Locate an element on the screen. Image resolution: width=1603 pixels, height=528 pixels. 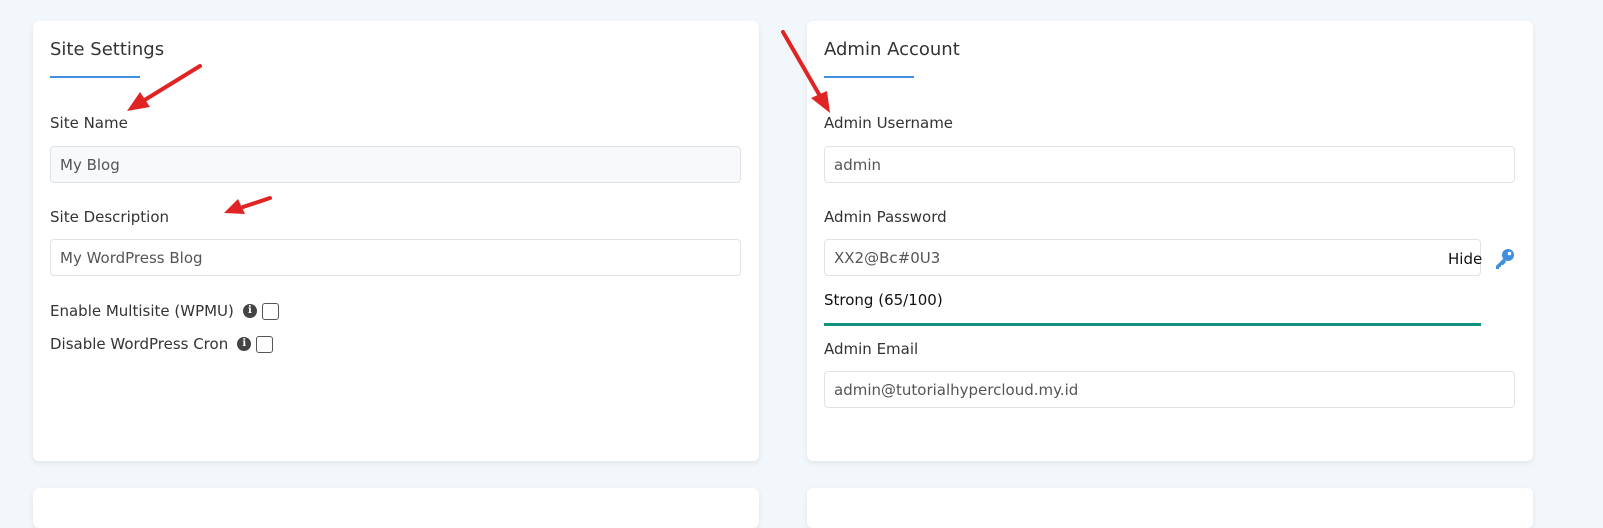
admin-email-label: Admin Email is located at coordinates (871, 349).